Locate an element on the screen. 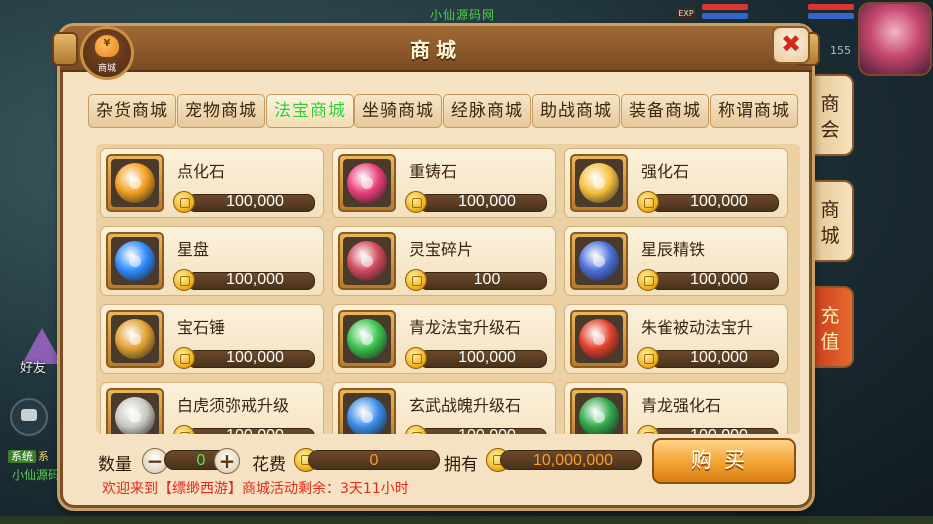 This screenshot has width=933, height=524. star-disc-icon is located at coordinates (135, 261).